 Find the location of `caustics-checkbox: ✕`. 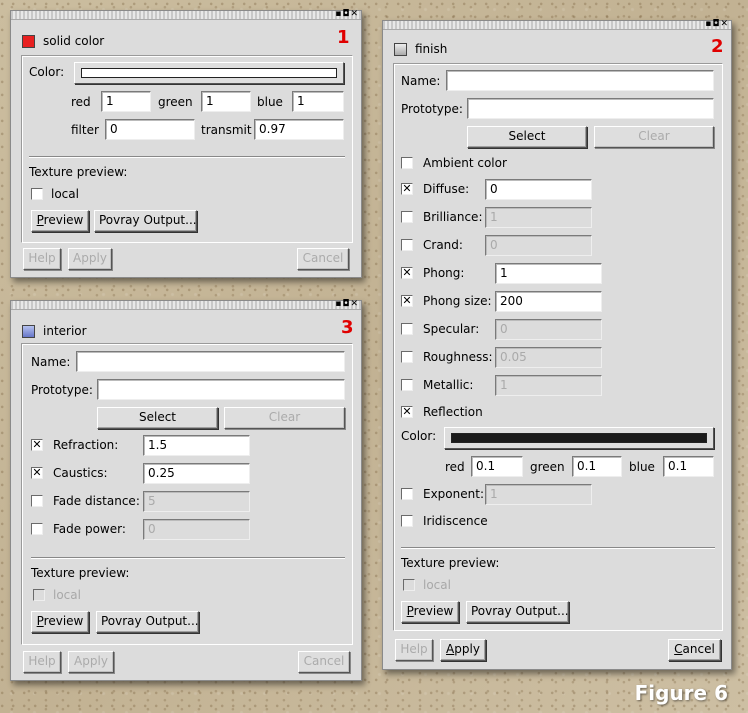

caustics-checkbox: ✕ is located at coordinates (37, 473).